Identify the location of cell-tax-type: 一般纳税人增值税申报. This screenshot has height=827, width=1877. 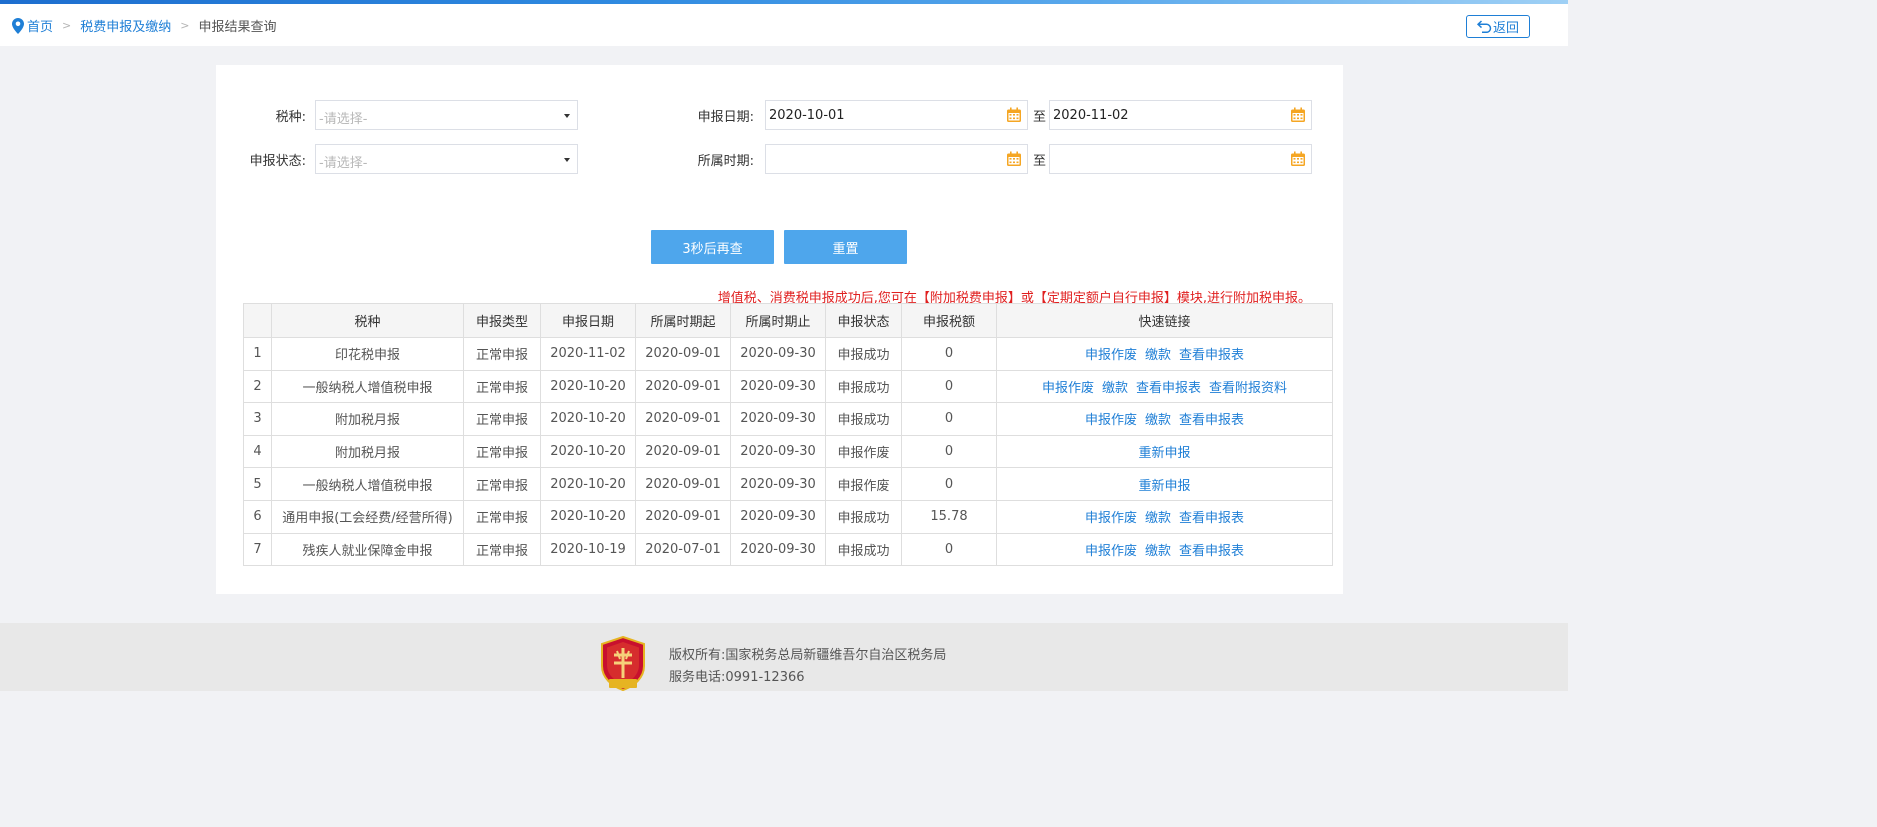
(367, 386).